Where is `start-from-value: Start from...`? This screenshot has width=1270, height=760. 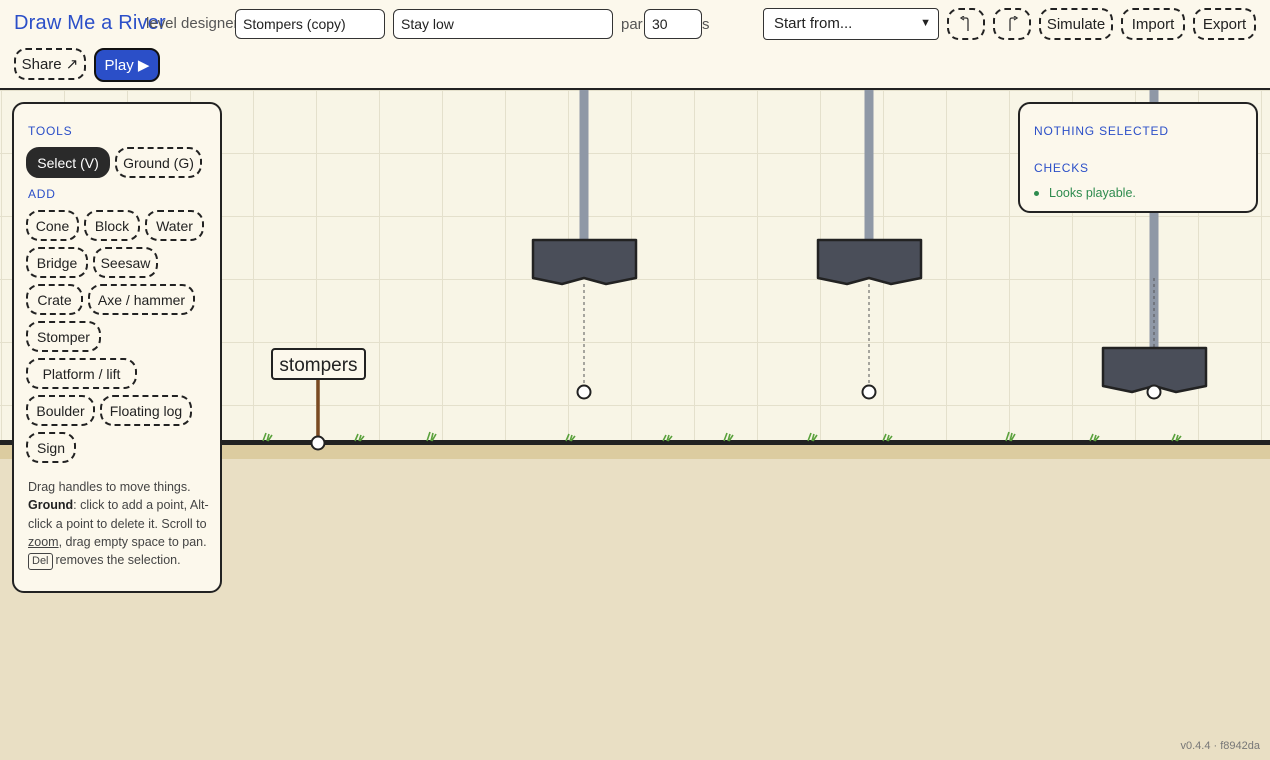 start-from-value: Start from... is located at coordinates (813, 23).